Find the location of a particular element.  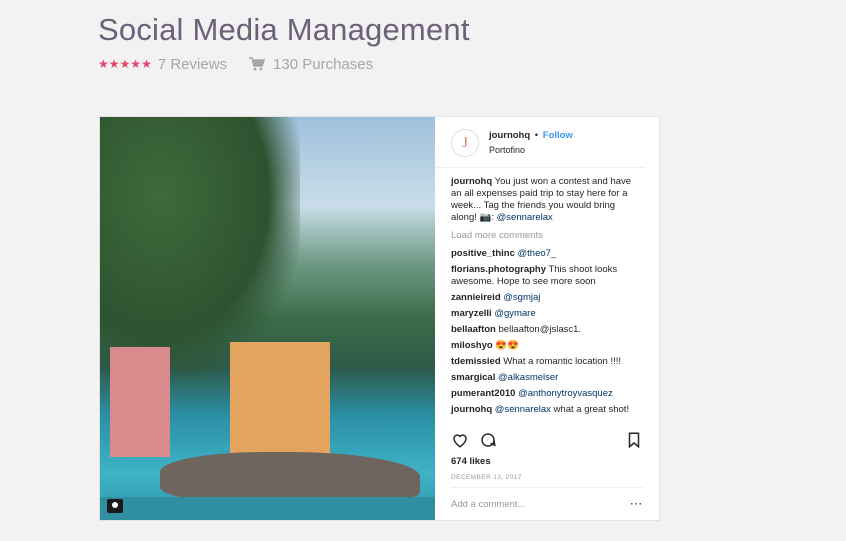

comment-mention: @gymare is located at coordinates (514, 313).